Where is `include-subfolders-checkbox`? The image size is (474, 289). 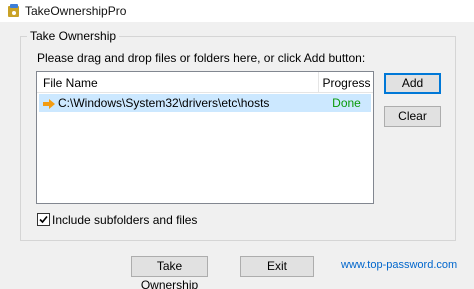
include-subfolders-checkbox is located at coordinates (43, 219).